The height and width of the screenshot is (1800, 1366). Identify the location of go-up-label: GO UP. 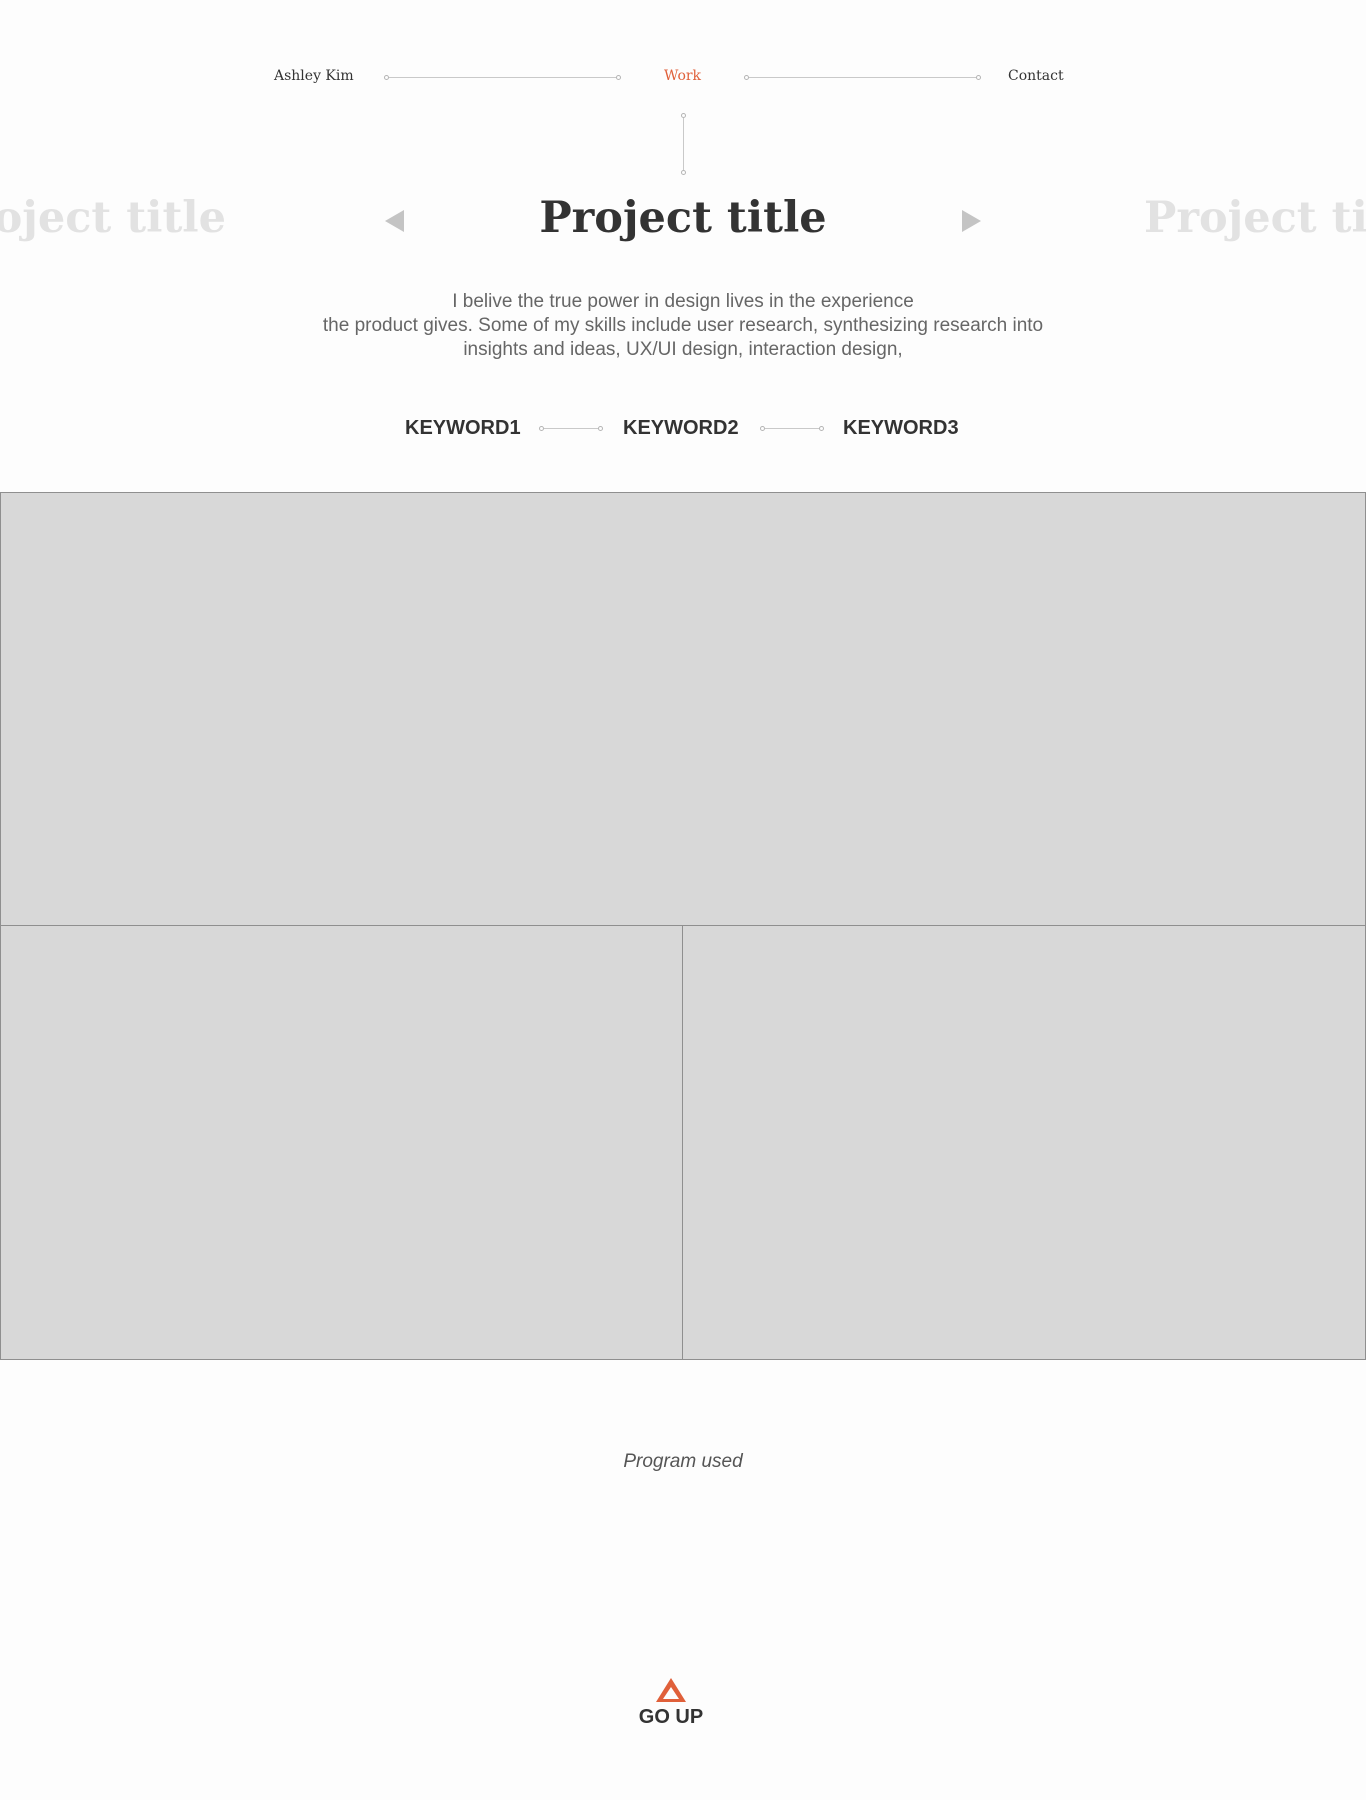
(671, 1717).